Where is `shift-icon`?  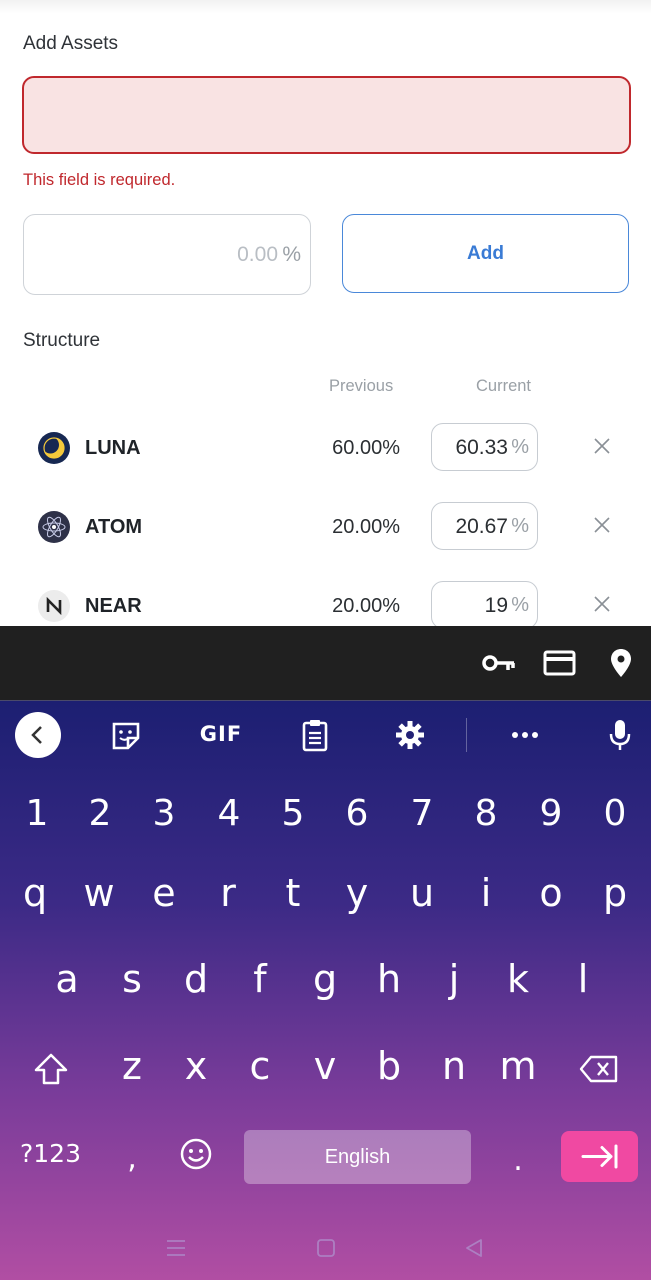 shift-icon is located at coordinates (51, 1069).